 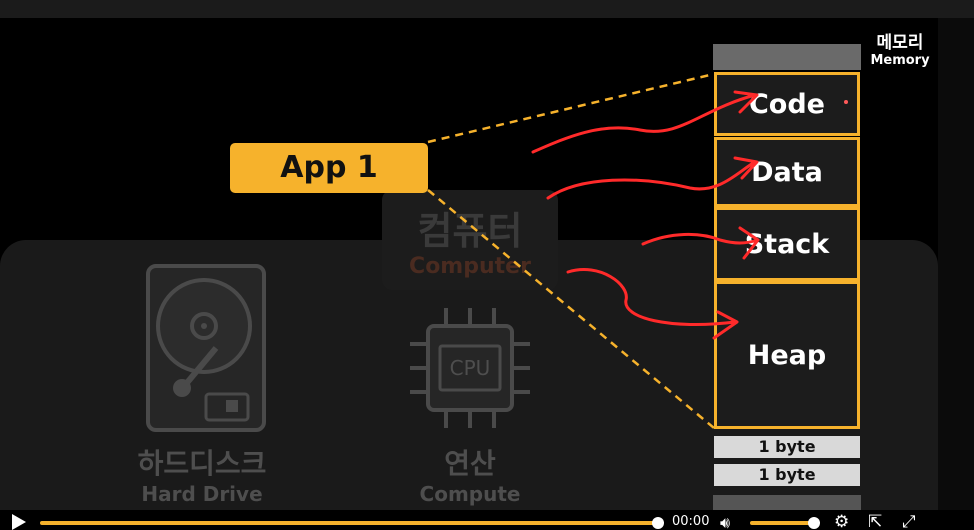 I want to click on player-controls, so click(x=487, y=520).